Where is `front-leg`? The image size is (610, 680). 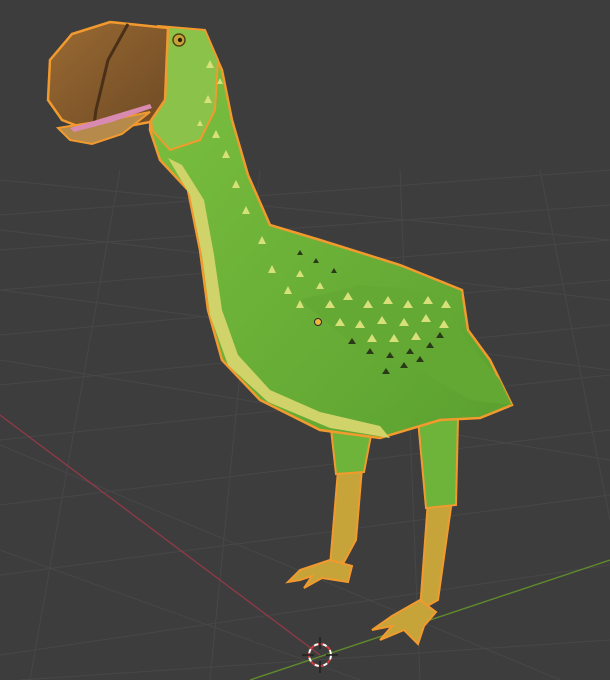 front-leg is located at coordinates (436, 555).